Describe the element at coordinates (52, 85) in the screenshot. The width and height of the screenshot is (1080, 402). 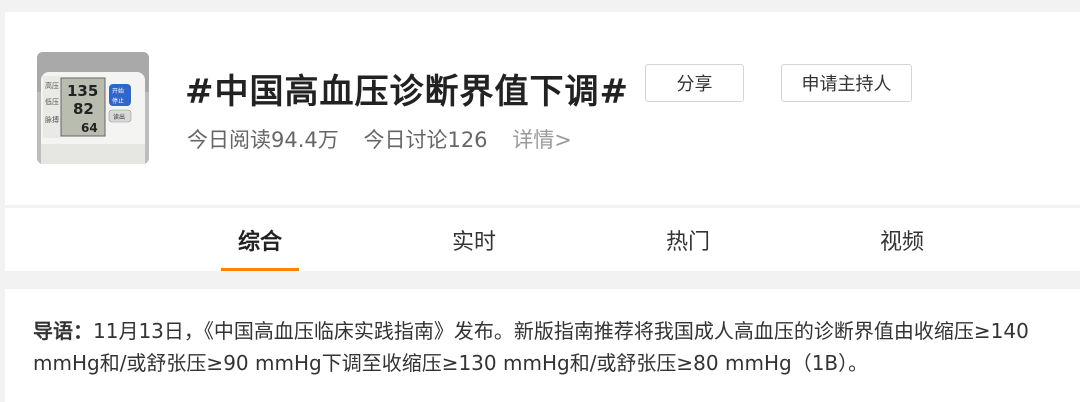
I see `monitor-label-high: 高压` at that location.